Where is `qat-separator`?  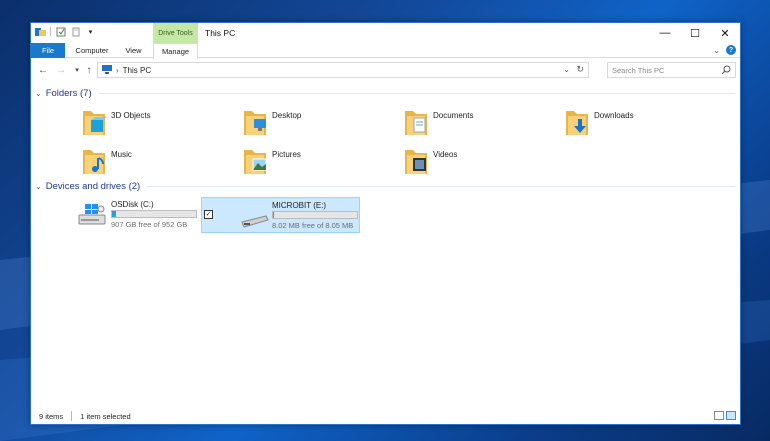 qat-separator is located at coordinates (50, 31).